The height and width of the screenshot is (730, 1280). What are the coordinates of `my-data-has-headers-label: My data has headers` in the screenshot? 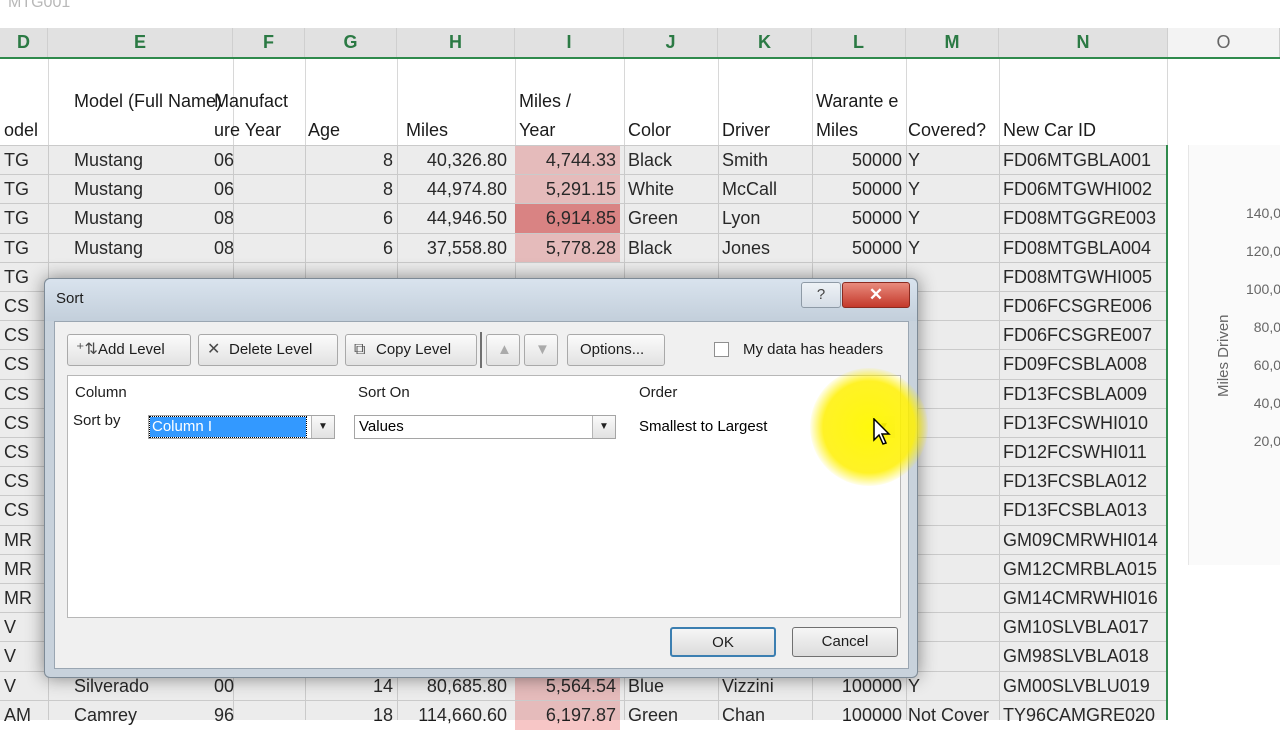 It's located at (813, 349).